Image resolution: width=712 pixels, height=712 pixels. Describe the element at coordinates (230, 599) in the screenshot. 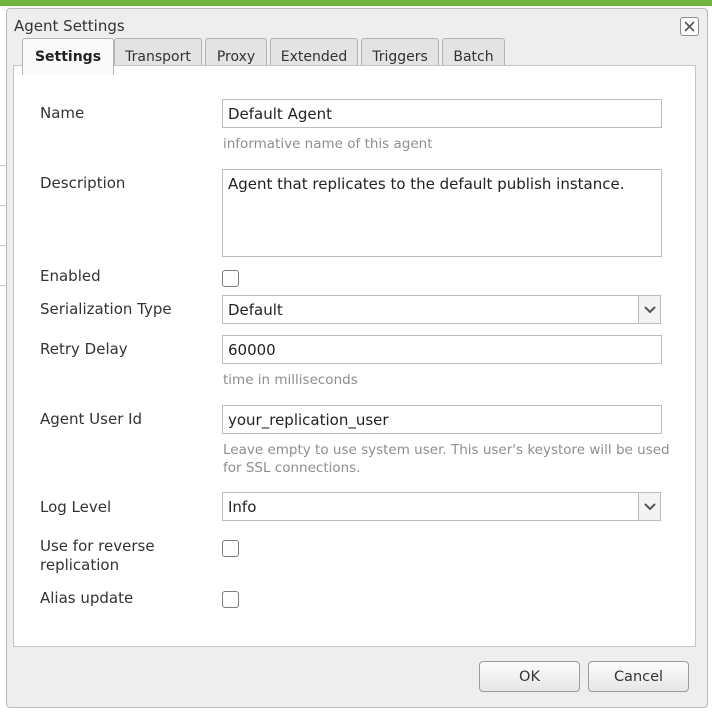

I see `alias-update-checkbox` at that location.